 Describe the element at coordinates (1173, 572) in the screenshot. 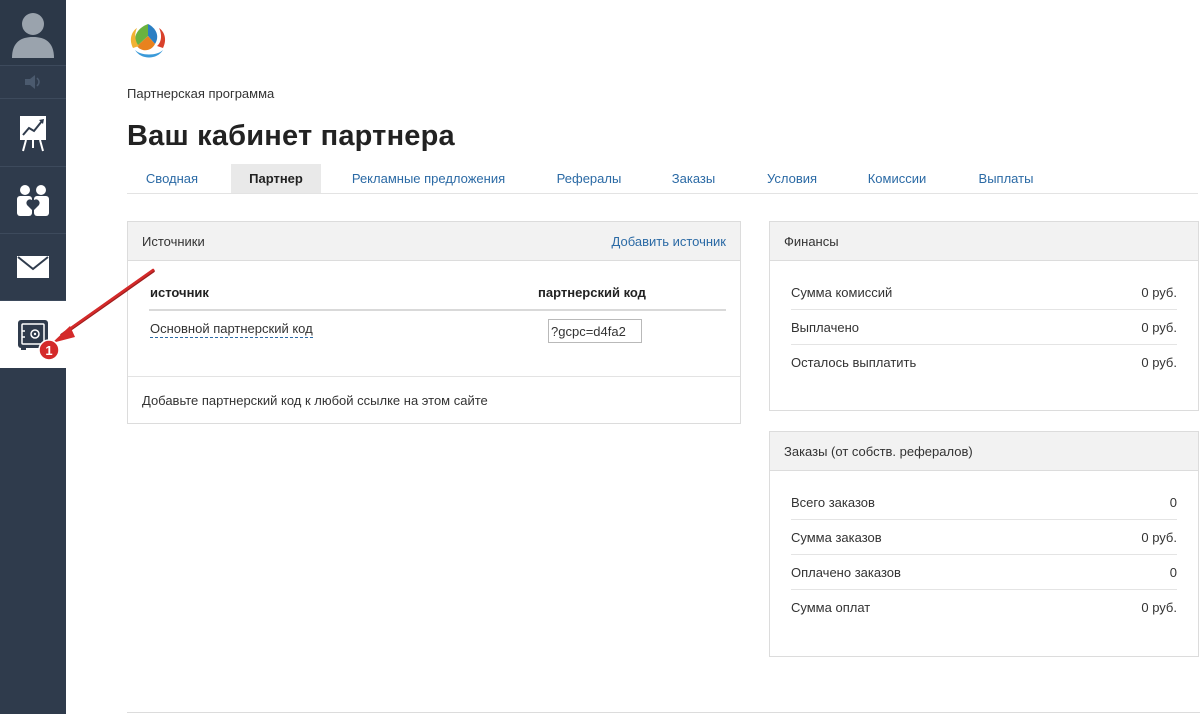

I see `paid-orders-value: 0` at that location.